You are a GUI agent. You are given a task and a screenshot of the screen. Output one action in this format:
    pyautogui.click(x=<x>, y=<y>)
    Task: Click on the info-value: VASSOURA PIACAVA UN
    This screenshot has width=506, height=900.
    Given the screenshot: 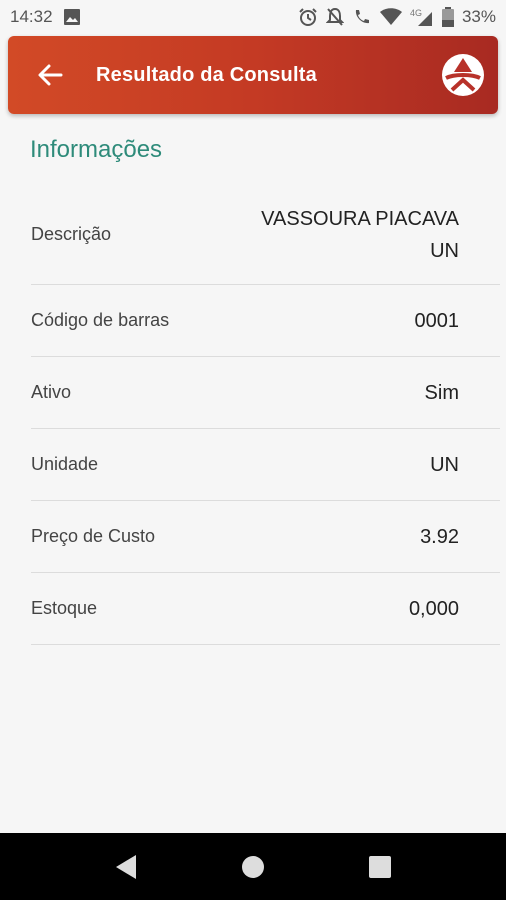 What is the action you would take?
    pyautogui.click(x=360, y=235)
    